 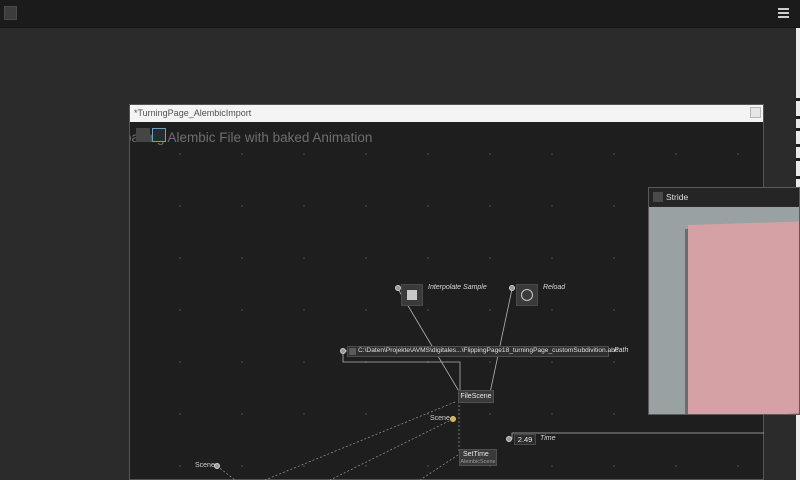 What do you see at coordinates (621, 350) in the screenshot?
I see `path-label: Path` at bounding box center [621, 350].